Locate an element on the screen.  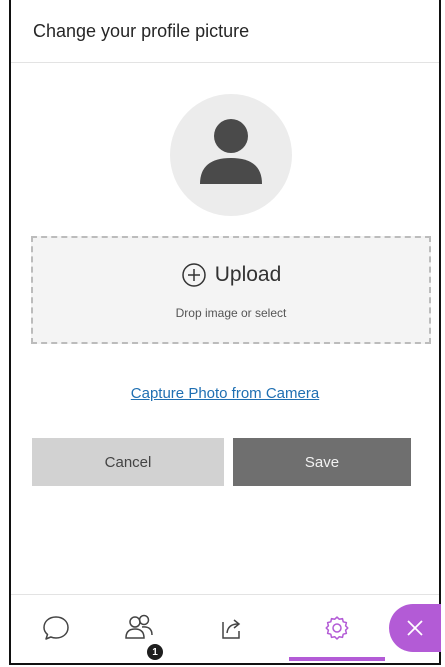
gear-icon is located at coordinates (337, 628).